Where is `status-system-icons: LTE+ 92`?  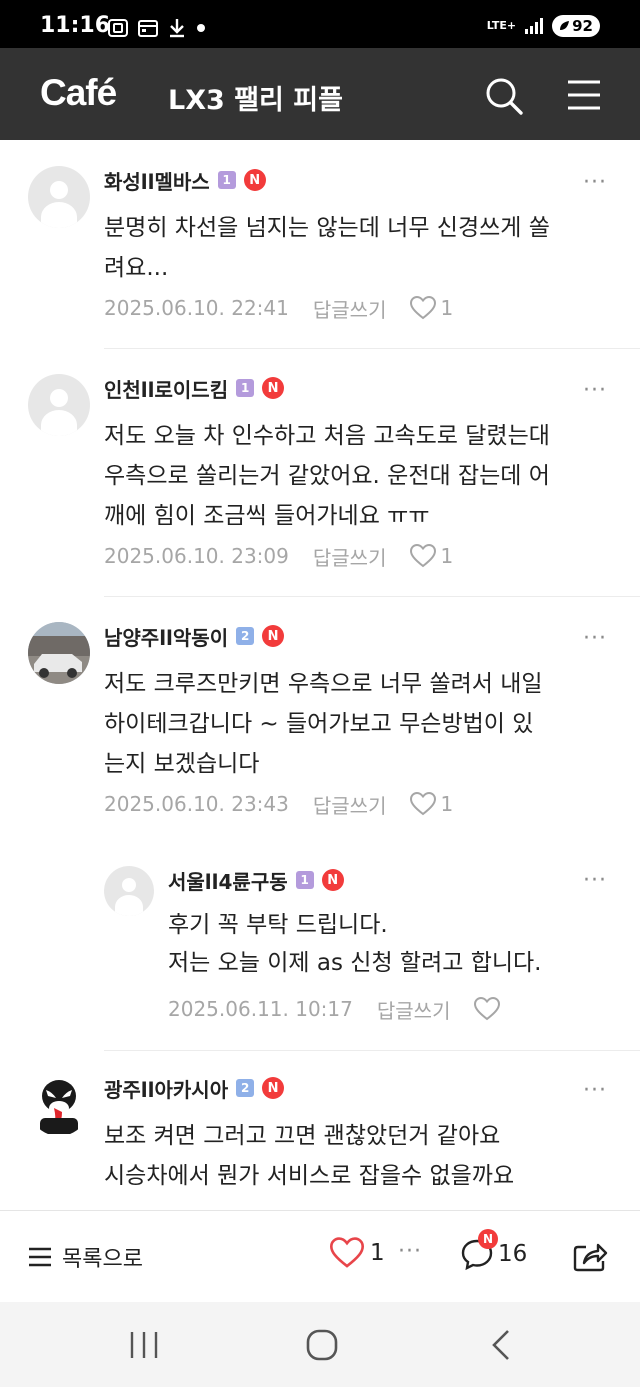 status-system-icons: LTE+ 92 is located at coordinates (543, 26).